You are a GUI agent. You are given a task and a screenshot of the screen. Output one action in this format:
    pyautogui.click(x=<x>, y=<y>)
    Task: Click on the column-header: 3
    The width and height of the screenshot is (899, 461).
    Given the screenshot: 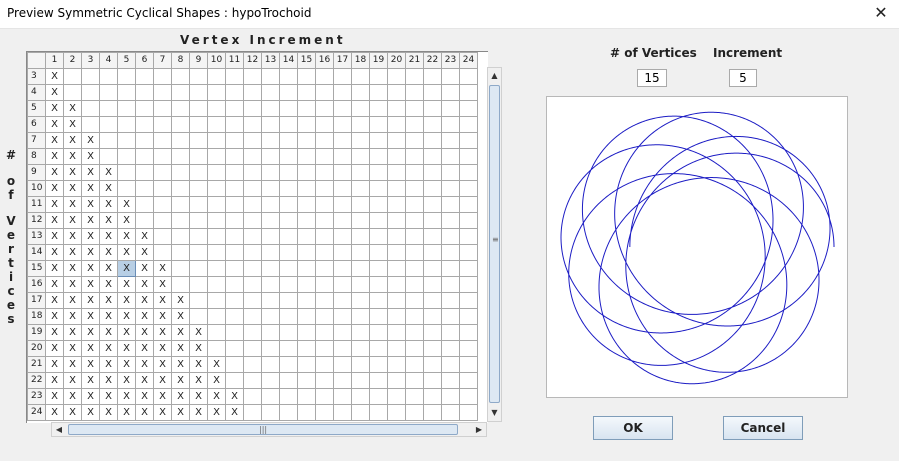 What is the action you would take?
    pyautogui.click(x=90, y=60)
    